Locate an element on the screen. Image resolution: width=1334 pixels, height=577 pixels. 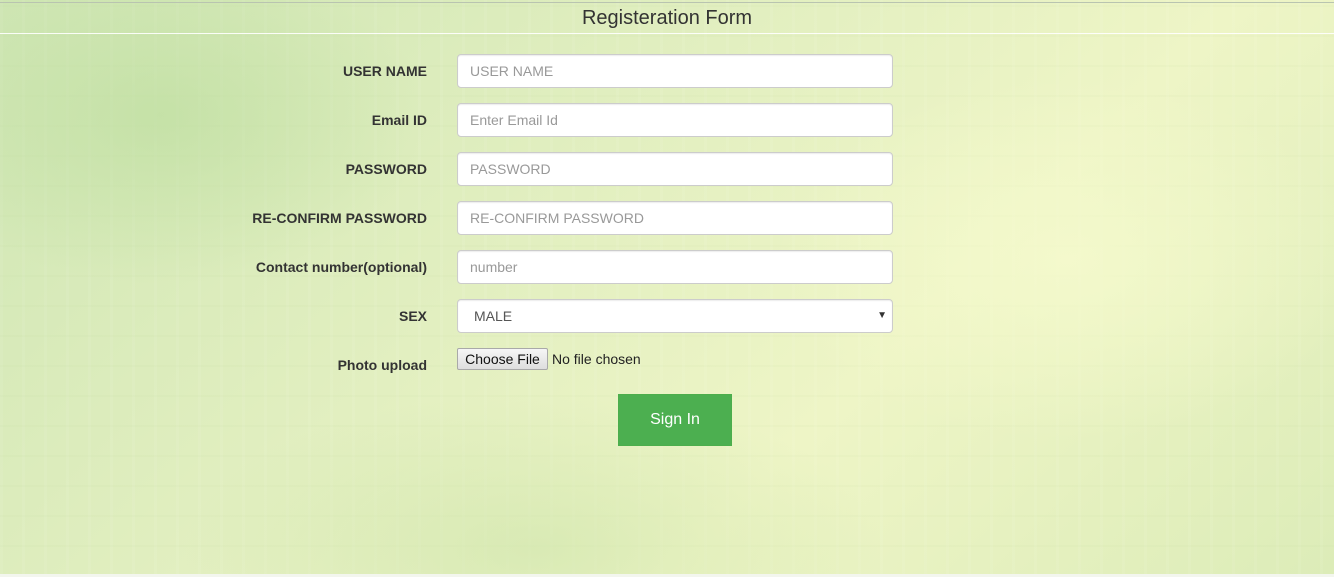
photo-row: Photo upload Choose File No file chosen is located at coordinates (667, 365).